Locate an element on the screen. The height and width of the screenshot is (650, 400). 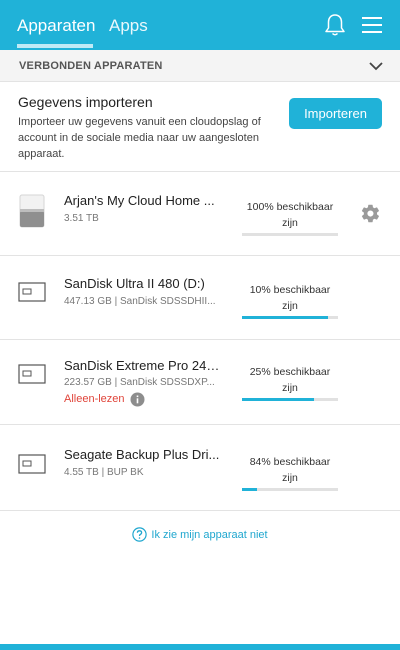
availability-line-1: 100% beschikbaar is located at coordinates (290, 207).